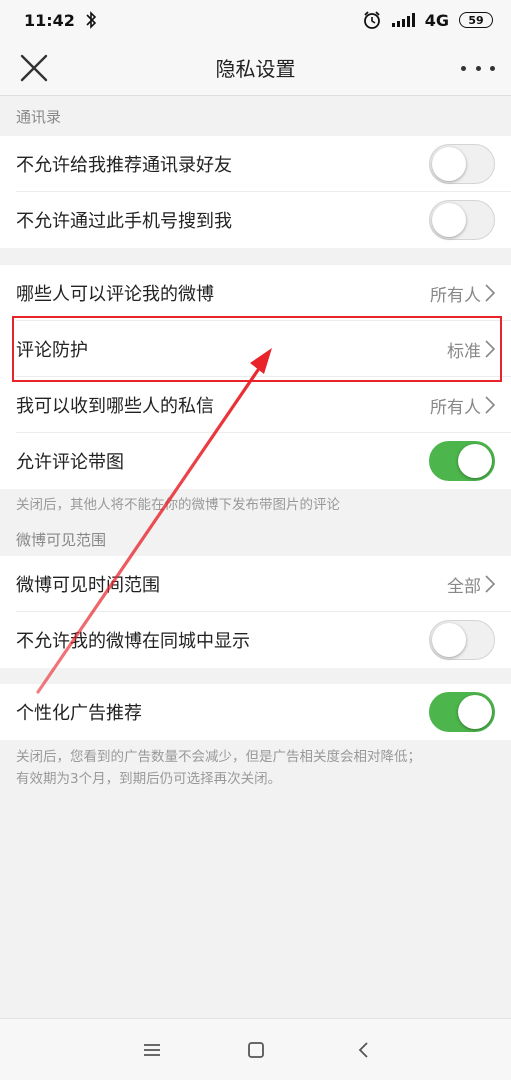  I want to click on bluetooth-icon, so click(91, 20).